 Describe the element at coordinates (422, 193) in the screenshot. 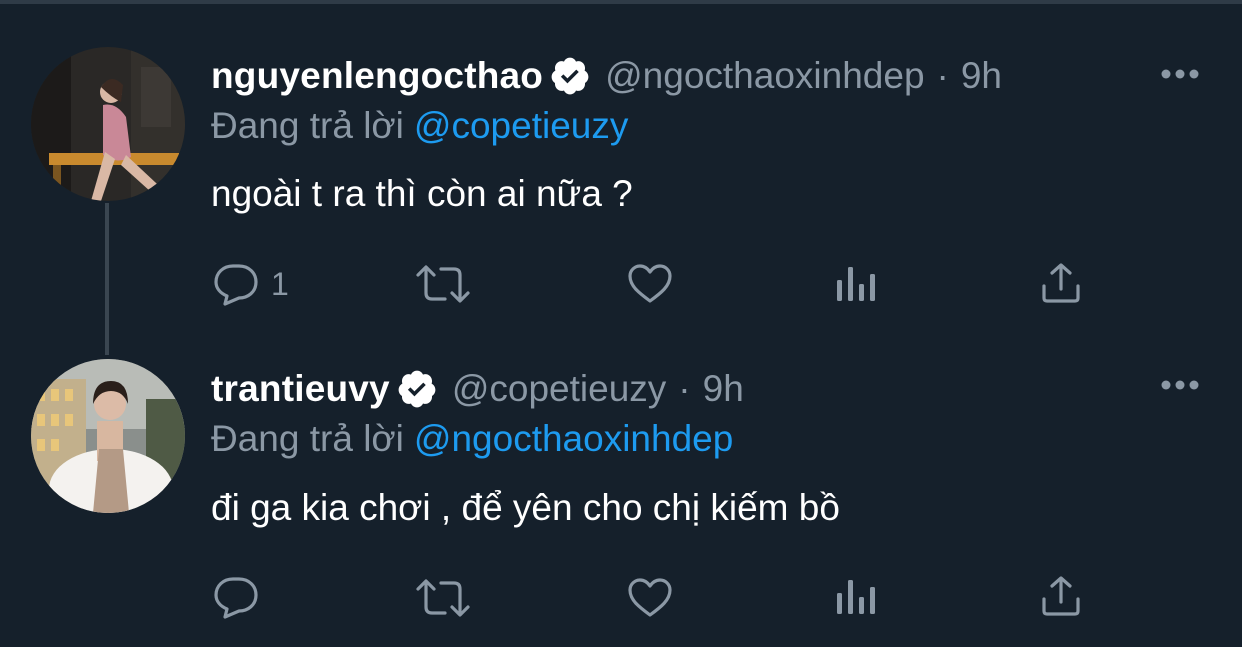

I see `tweet-text: ngoài t ra thì còn ai nữa ?` at that location.